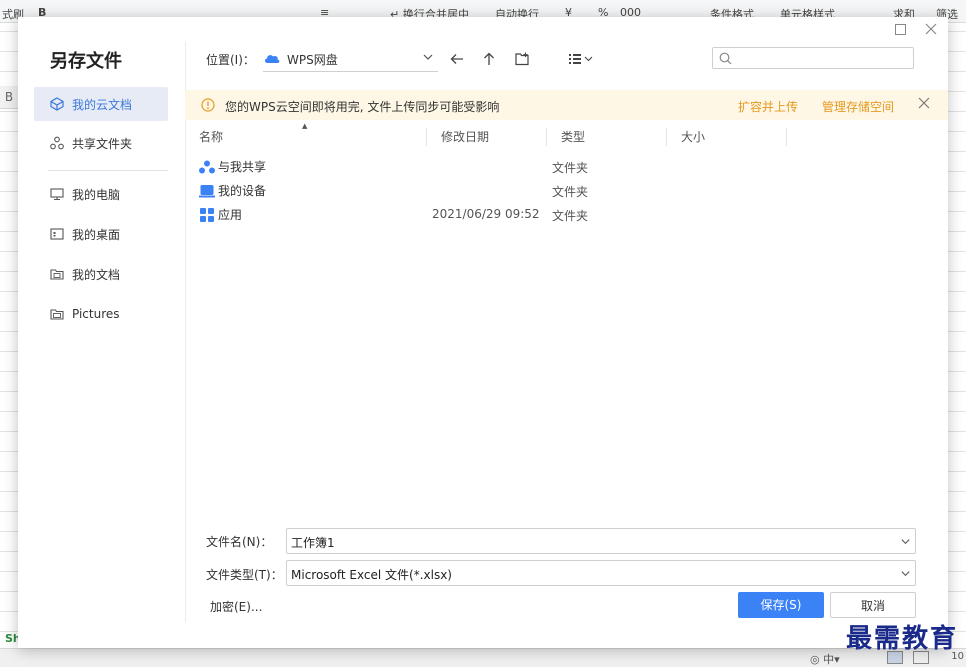  I want to click on save-button: 保存(S), so click(781, 605).